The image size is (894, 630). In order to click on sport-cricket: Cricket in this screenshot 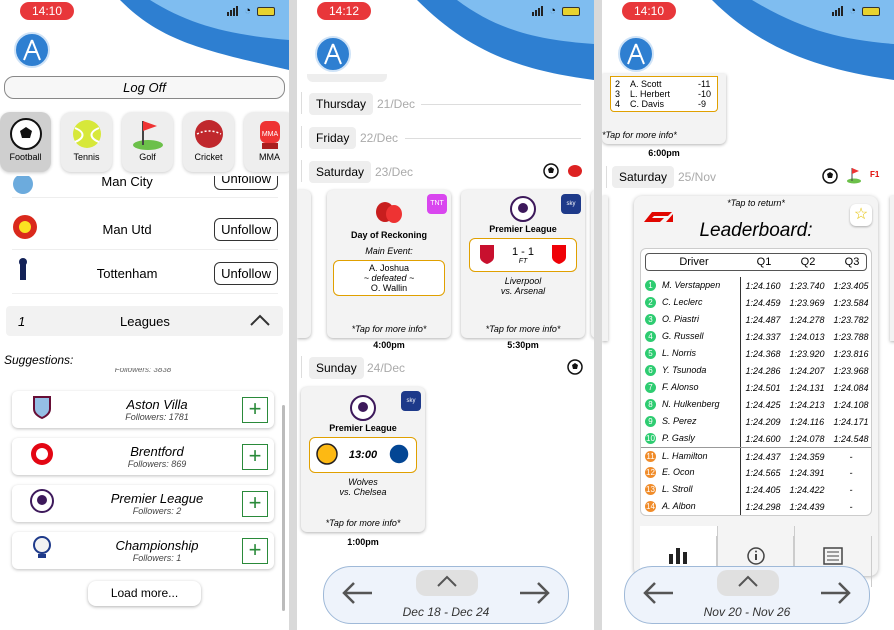, I will do `click(208, 142)`.